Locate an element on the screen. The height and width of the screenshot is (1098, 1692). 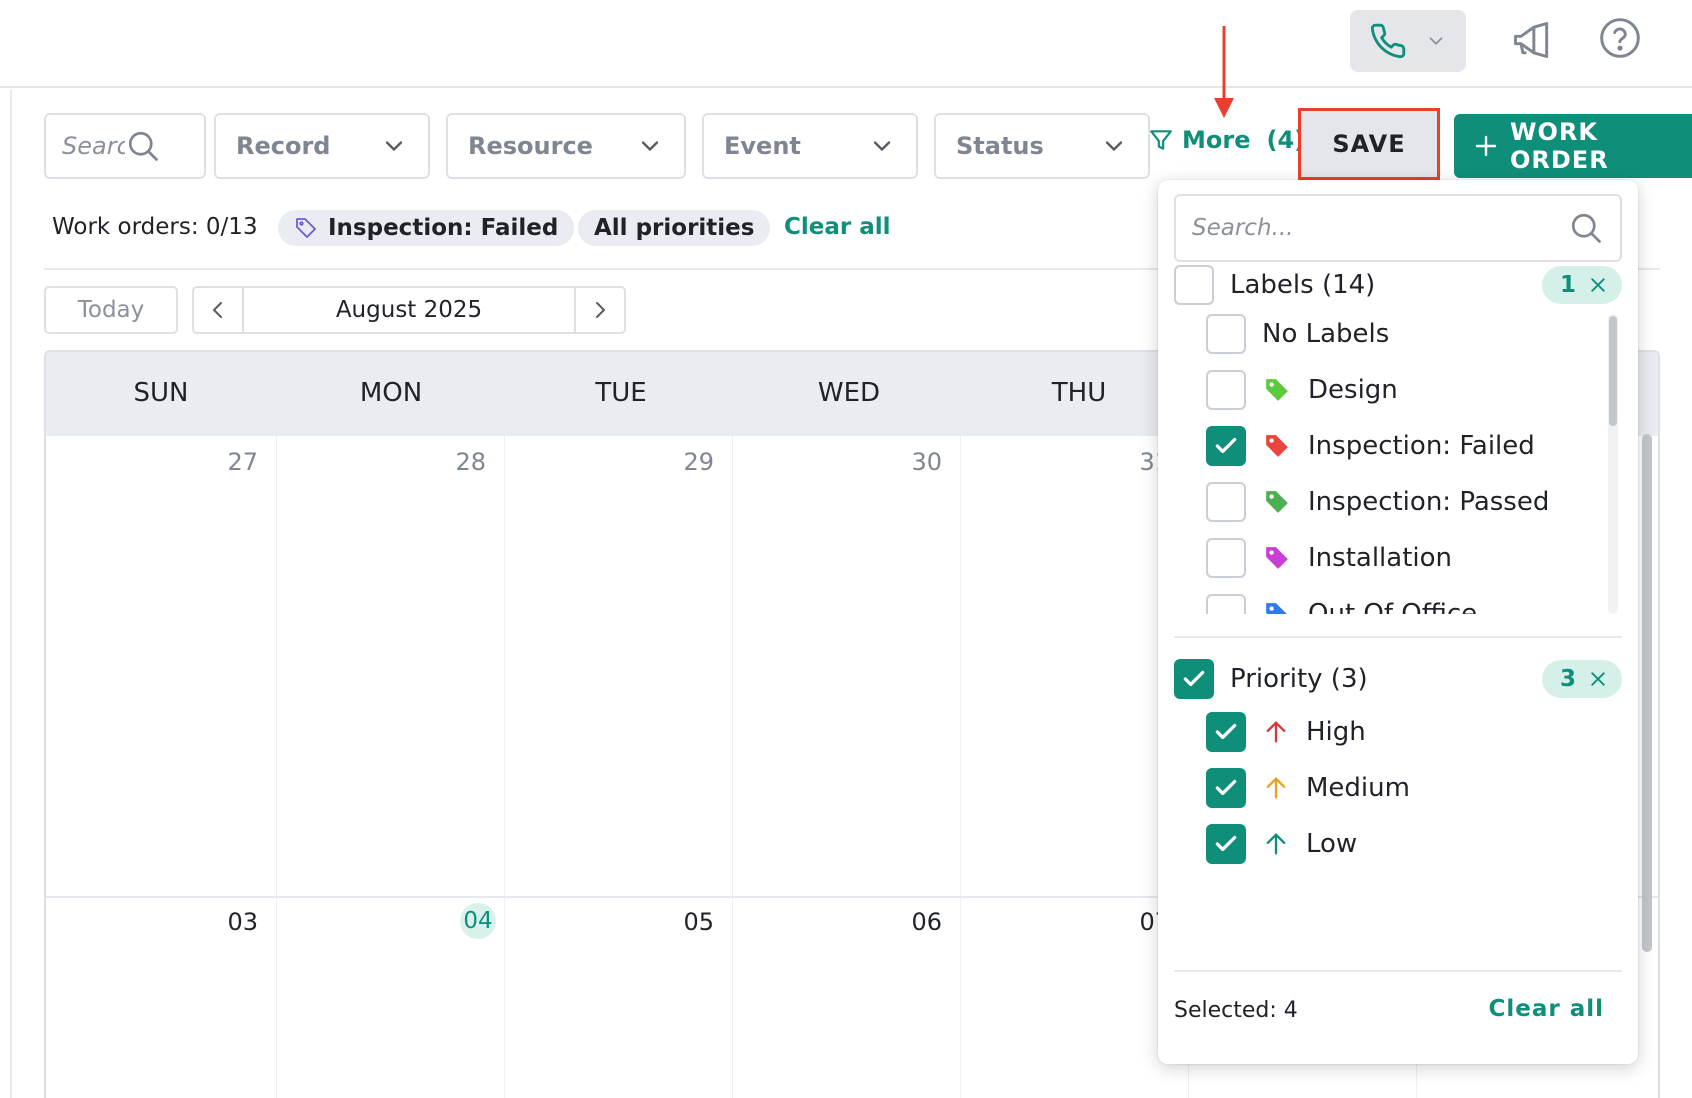
more-filters-button: More (4) is located at coordinates (1226, 140).